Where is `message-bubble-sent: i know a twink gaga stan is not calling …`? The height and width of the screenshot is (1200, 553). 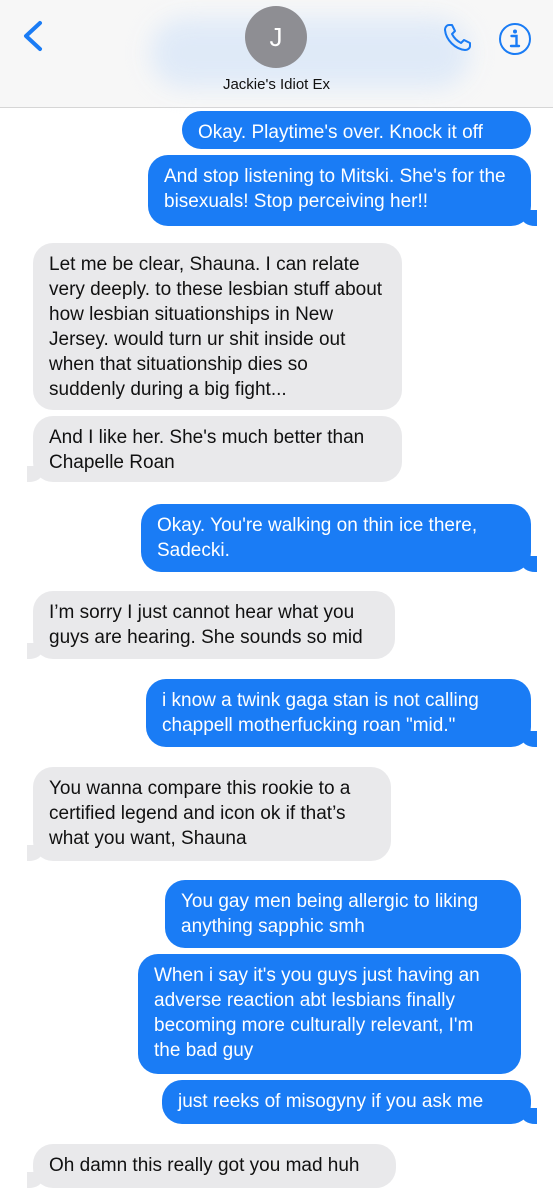 message-bubble-sent: i know a twink gaga stan is not calling … is located at coordinates (341, 713).